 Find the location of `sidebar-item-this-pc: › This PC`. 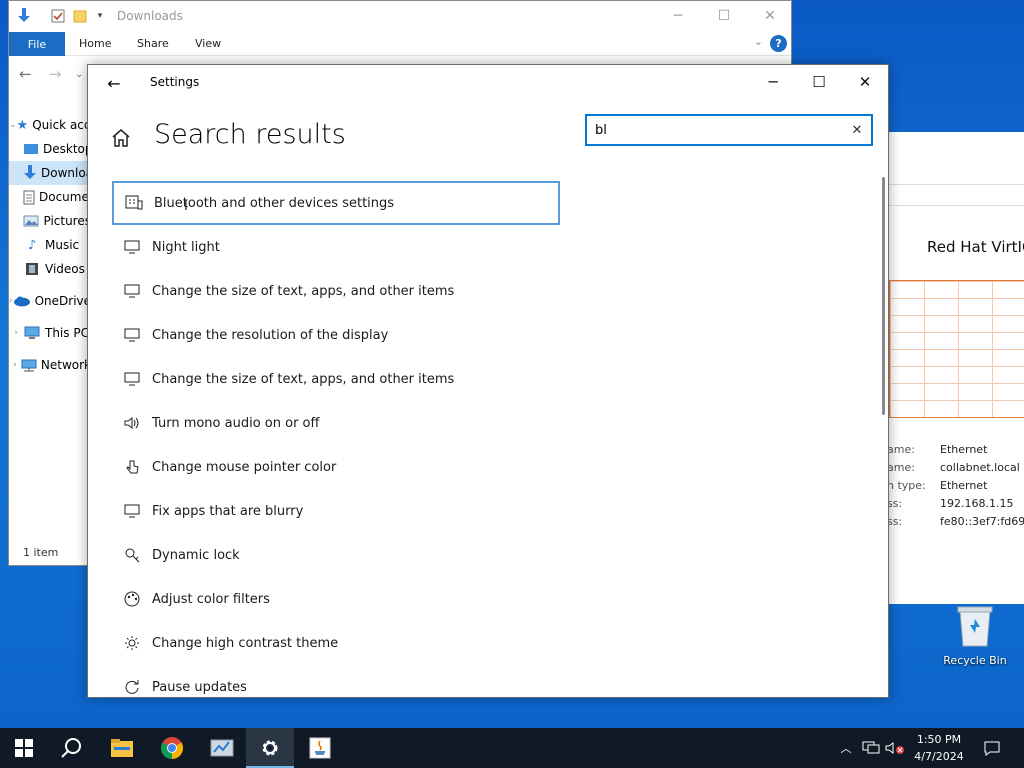

sidebar-item-this-pc: › This PC is located at coordinates (50, 333).